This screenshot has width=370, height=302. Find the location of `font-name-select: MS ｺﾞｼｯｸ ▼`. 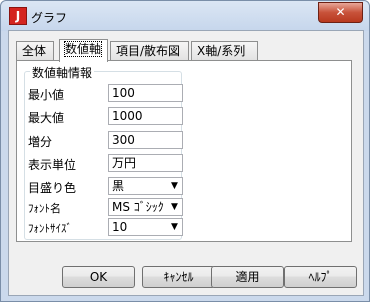

font-name-select: MS ｺﾞｼｯｸ ▼ is located at coordinates (145, 207).